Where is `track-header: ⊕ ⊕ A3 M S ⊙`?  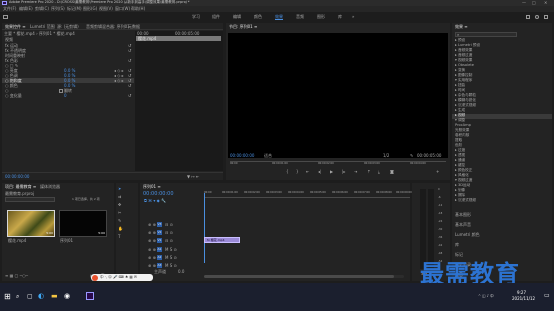
track-header: ⊕ ⊕ A3 M S ⊙ is located at coordinates (176, 265).